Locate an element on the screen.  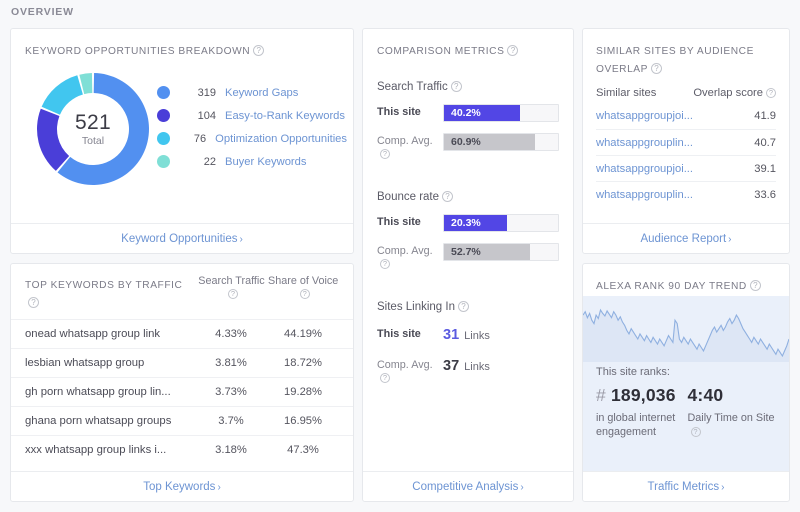
donut-center-label: 521 Total is located at coordinates (93, 129).